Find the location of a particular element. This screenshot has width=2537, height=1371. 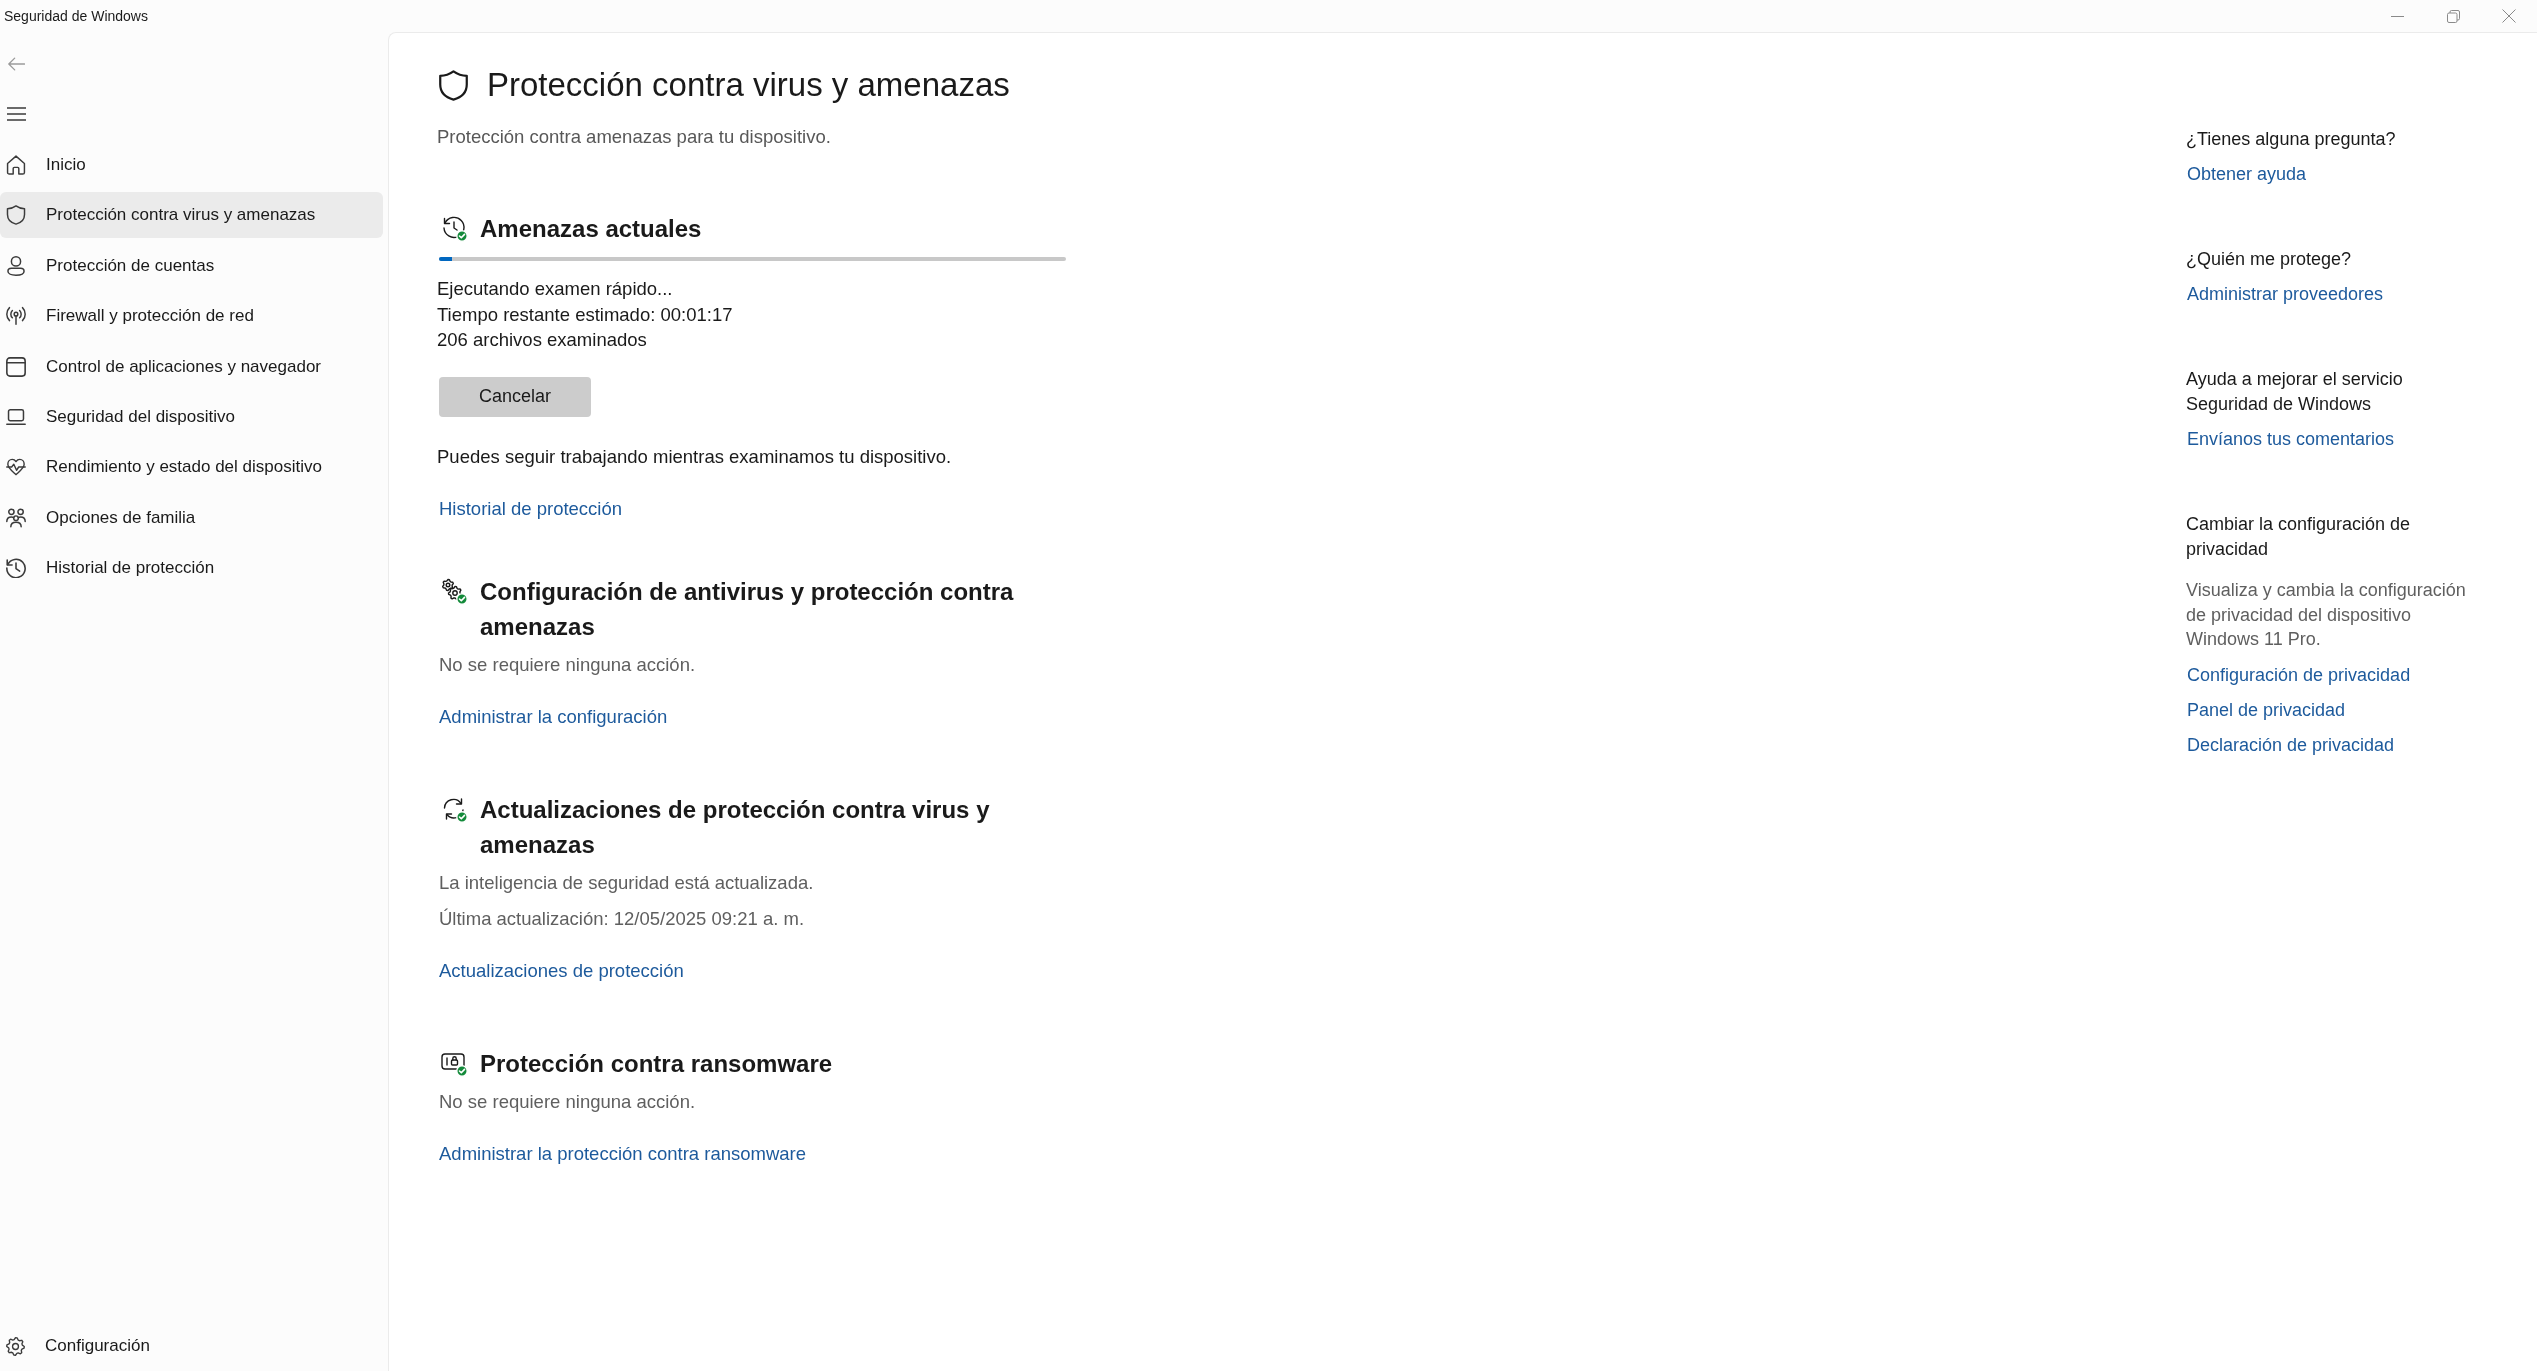

side-heading: ¿Tienes alguna pregunta? is located at coordinates (2291, 139).